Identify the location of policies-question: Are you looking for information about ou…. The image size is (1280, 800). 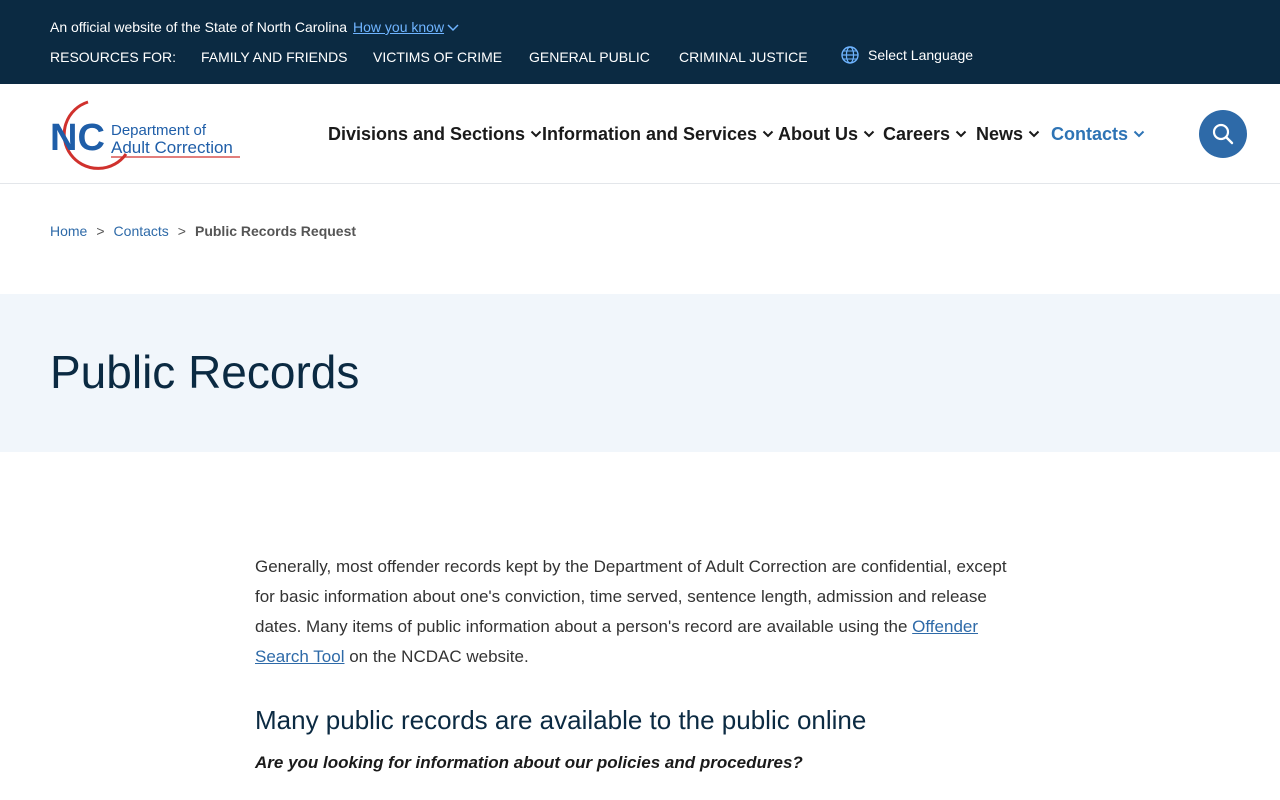
(529, 762).